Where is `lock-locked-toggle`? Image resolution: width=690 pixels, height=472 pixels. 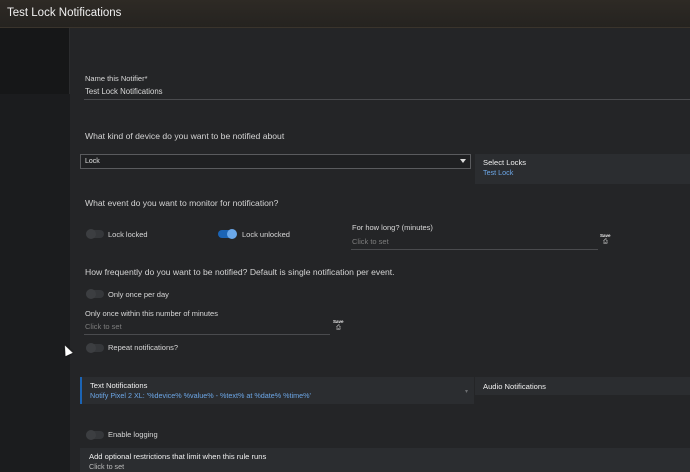 lock-locked-toggle is located at coordinates (95, 234).